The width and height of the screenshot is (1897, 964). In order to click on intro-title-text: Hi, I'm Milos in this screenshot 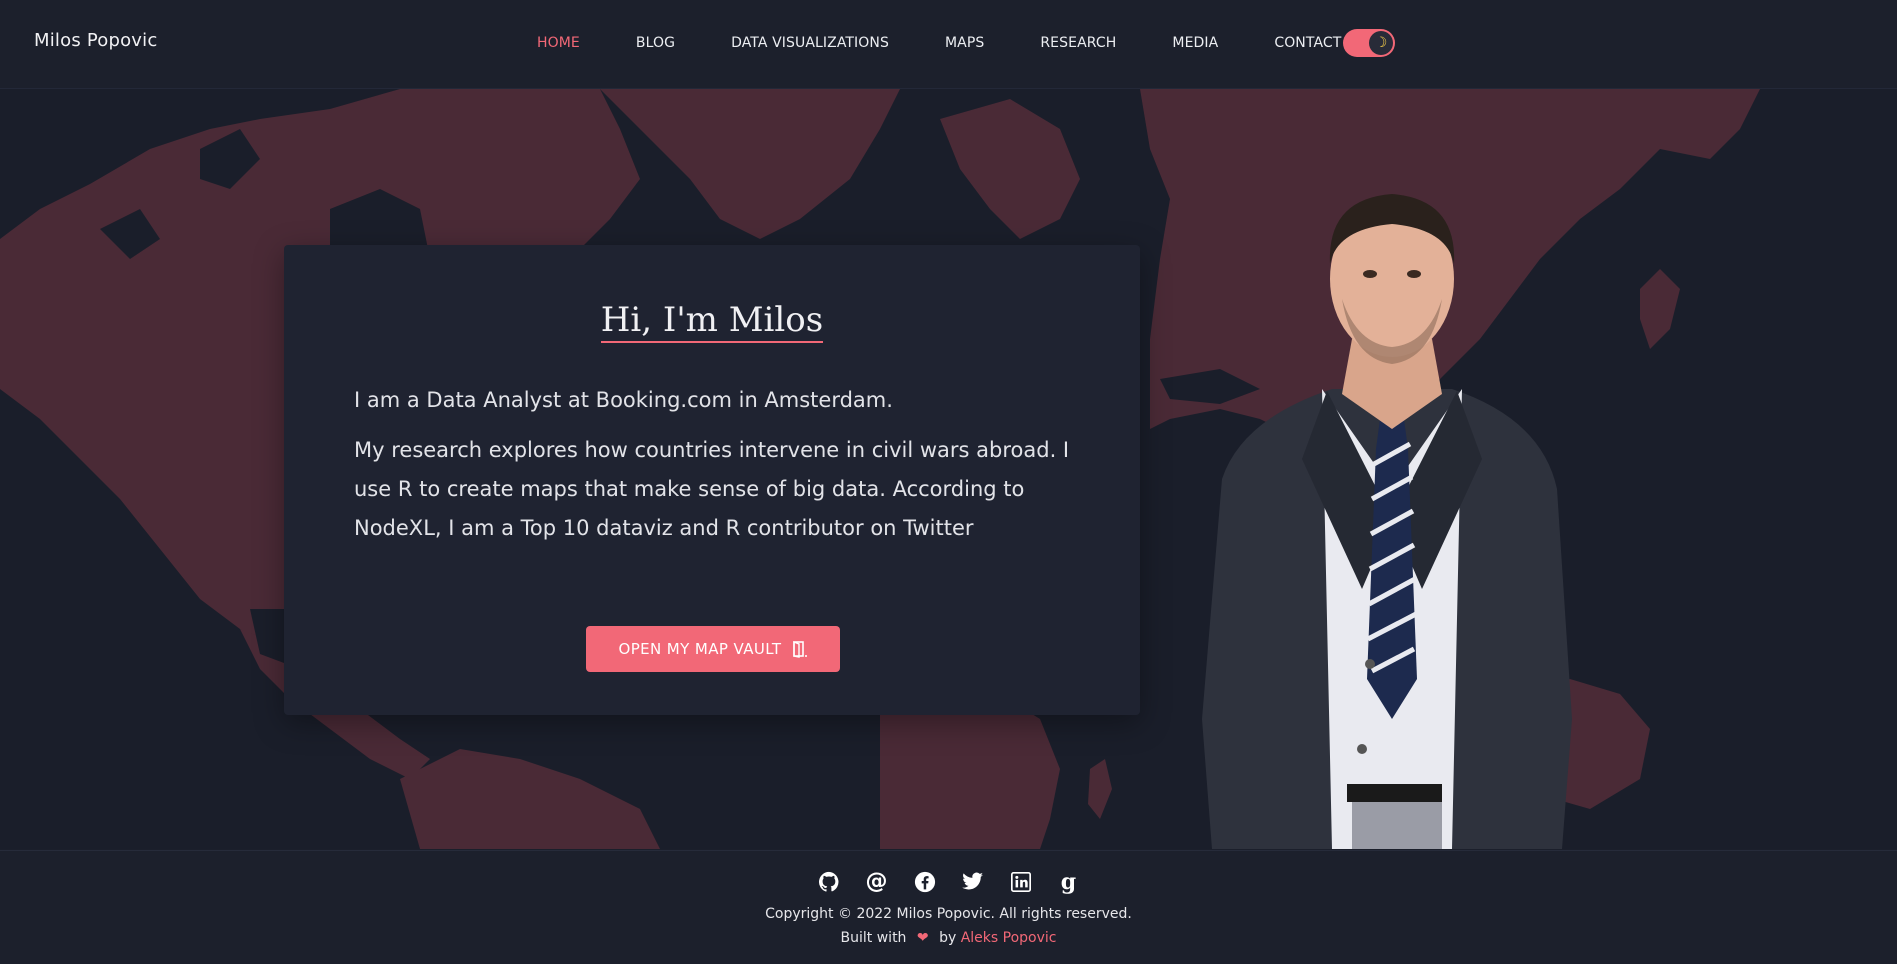, I will do `click(712, 321)`.